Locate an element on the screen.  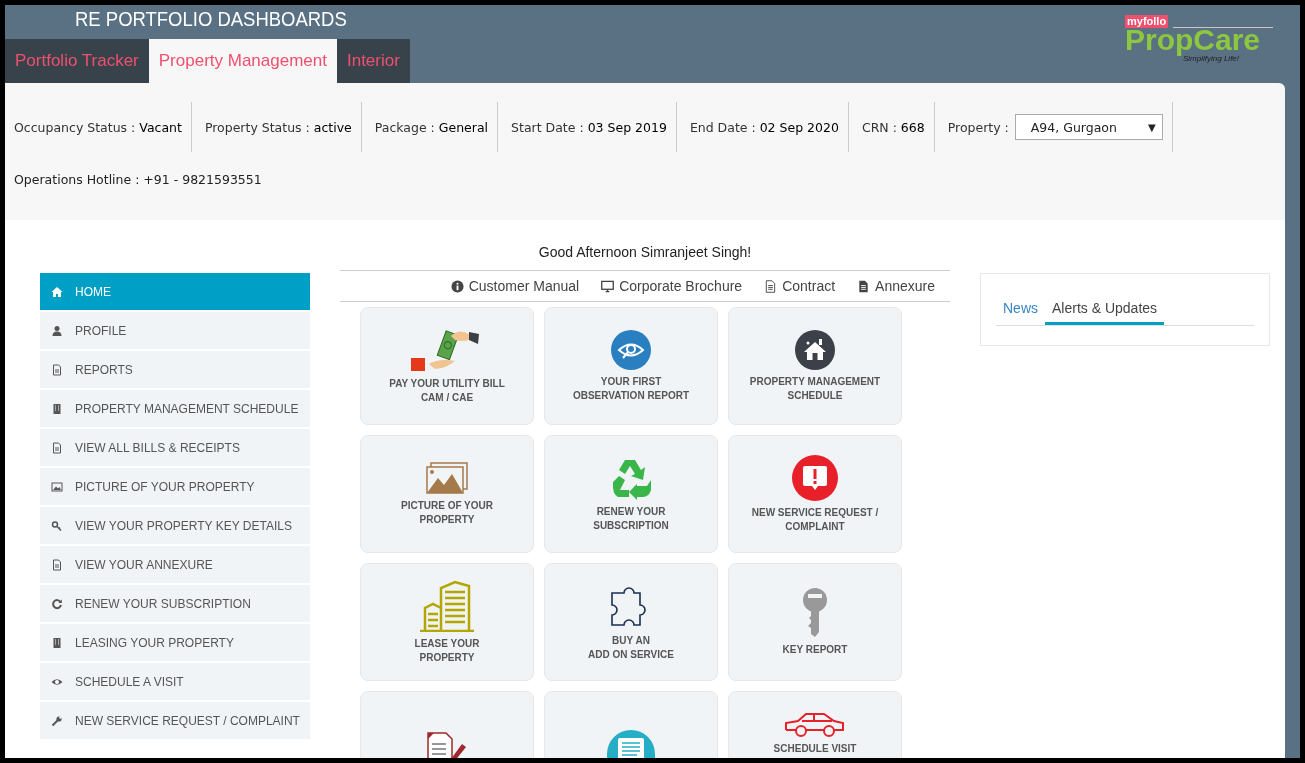
car-icon is located at coordinates (815, 726).